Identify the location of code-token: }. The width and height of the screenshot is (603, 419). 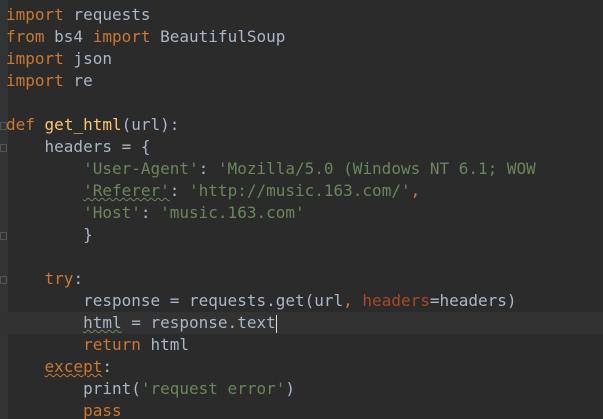
(49, 234).